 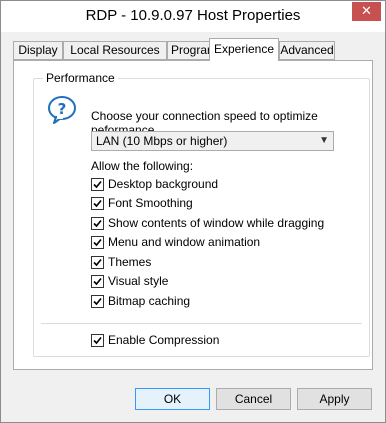 I want to click on option-label: Font Smoothing, so click(x=150, y=203).